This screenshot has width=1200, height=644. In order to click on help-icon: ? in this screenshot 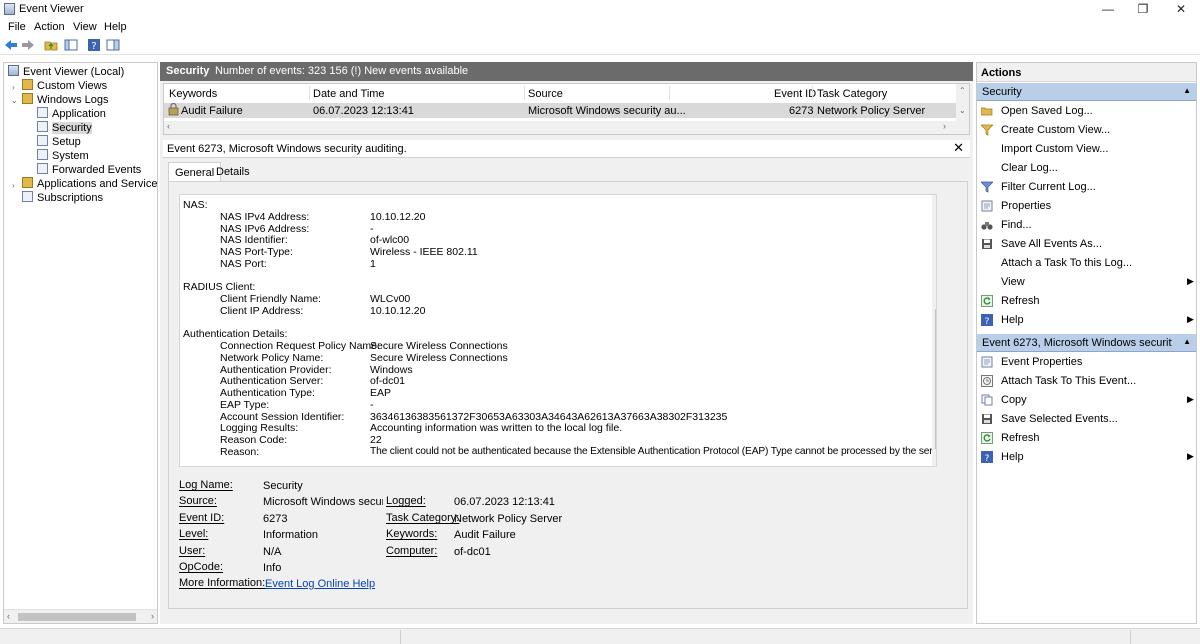, I will do `click(94, 45)`.